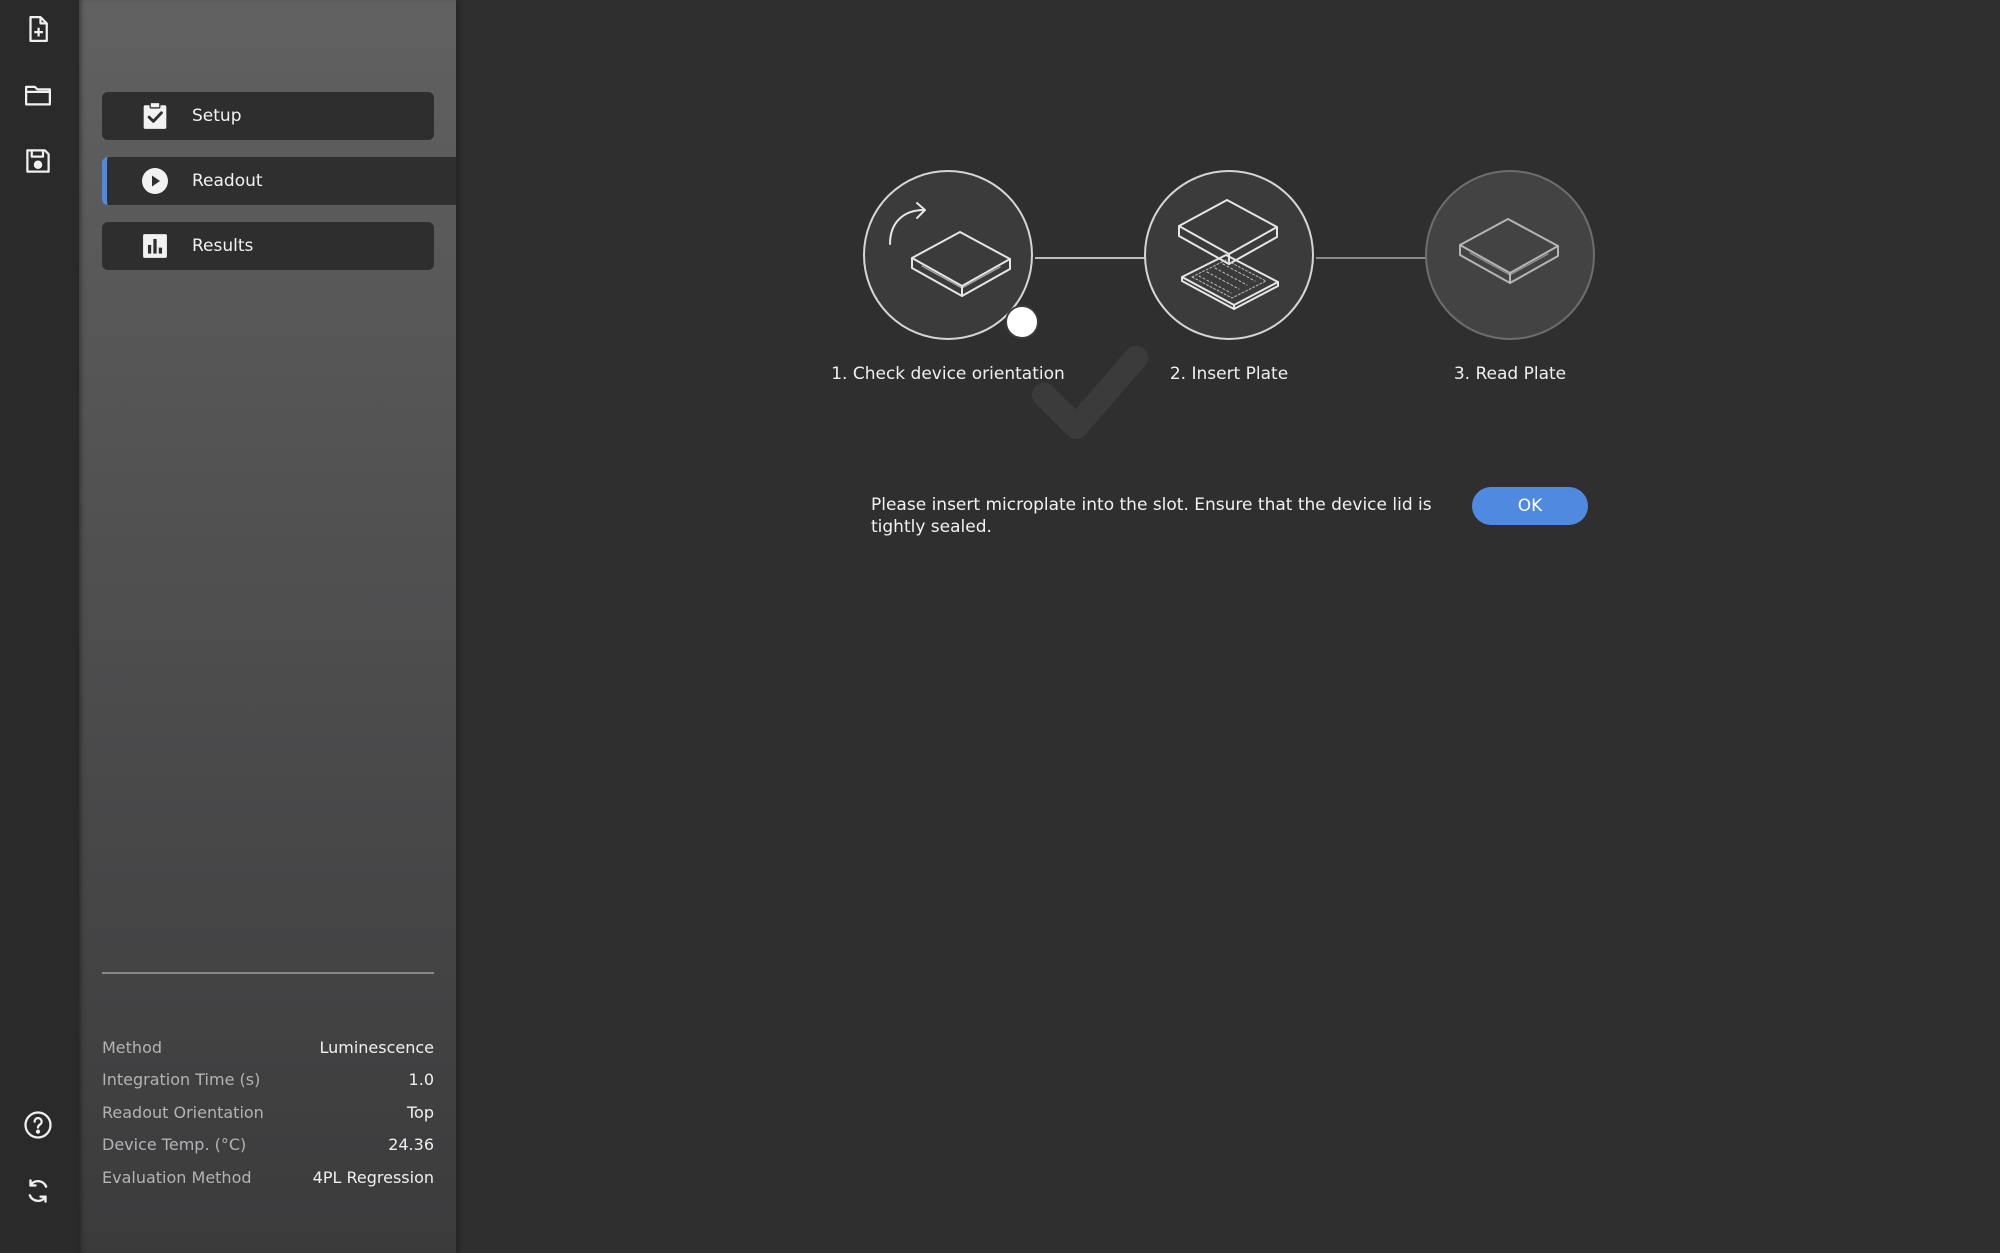 The height and width of the screenshot is (1253, 2000). What do you see at coordinates (268, 1177) in the screenshot?
I see `info-row-evaluation-method: Evaluation Method 4PL Regression` at bounding box center [268, 1177].